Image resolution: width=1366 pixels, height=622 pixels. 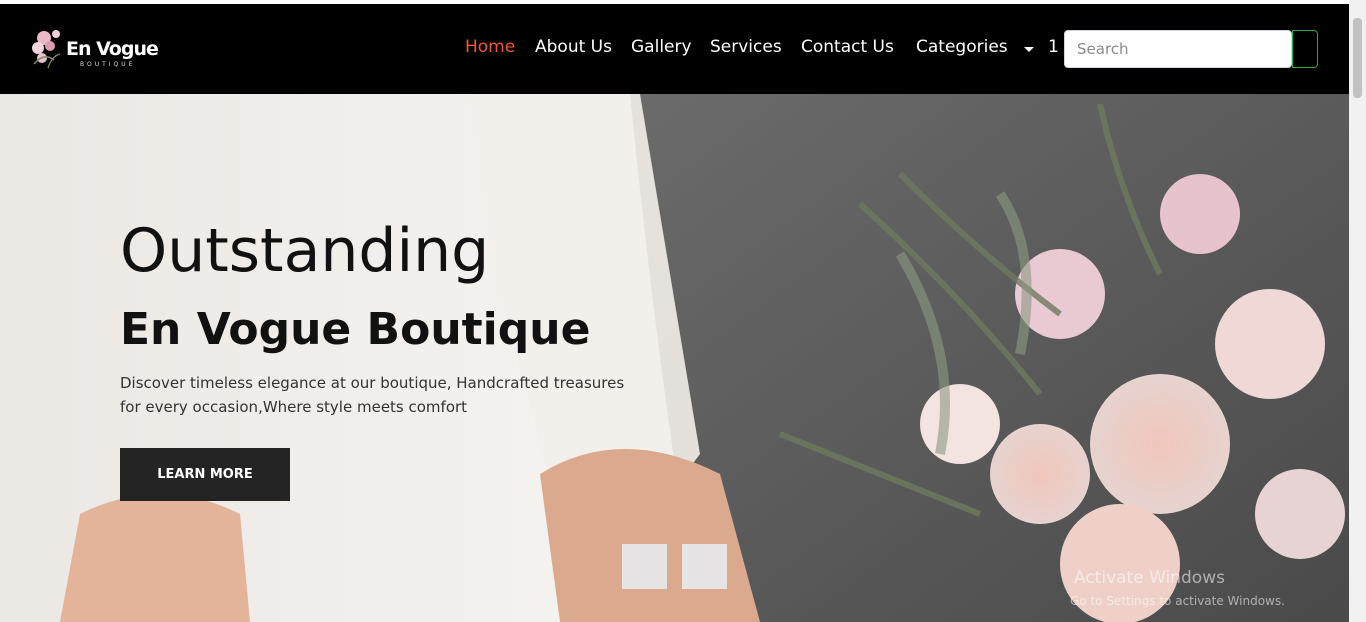 I want to click on vertical-scrollbar, so click(x=1357, y=311).